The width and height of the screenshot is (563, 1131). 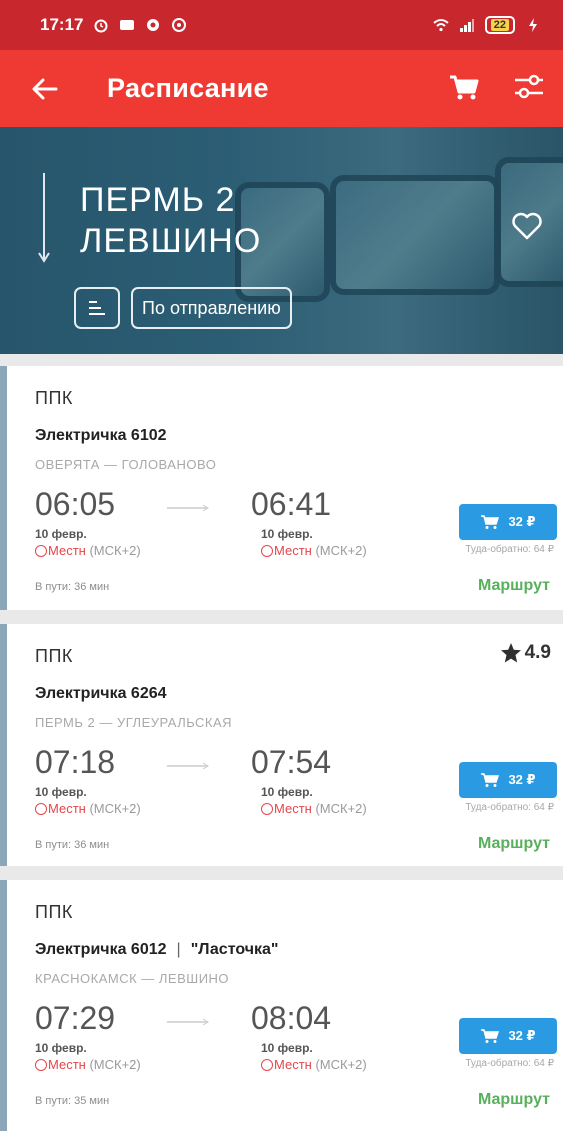 I want to click on travel-duration: В пути: 35 мин, so click(x=72, y=1101).